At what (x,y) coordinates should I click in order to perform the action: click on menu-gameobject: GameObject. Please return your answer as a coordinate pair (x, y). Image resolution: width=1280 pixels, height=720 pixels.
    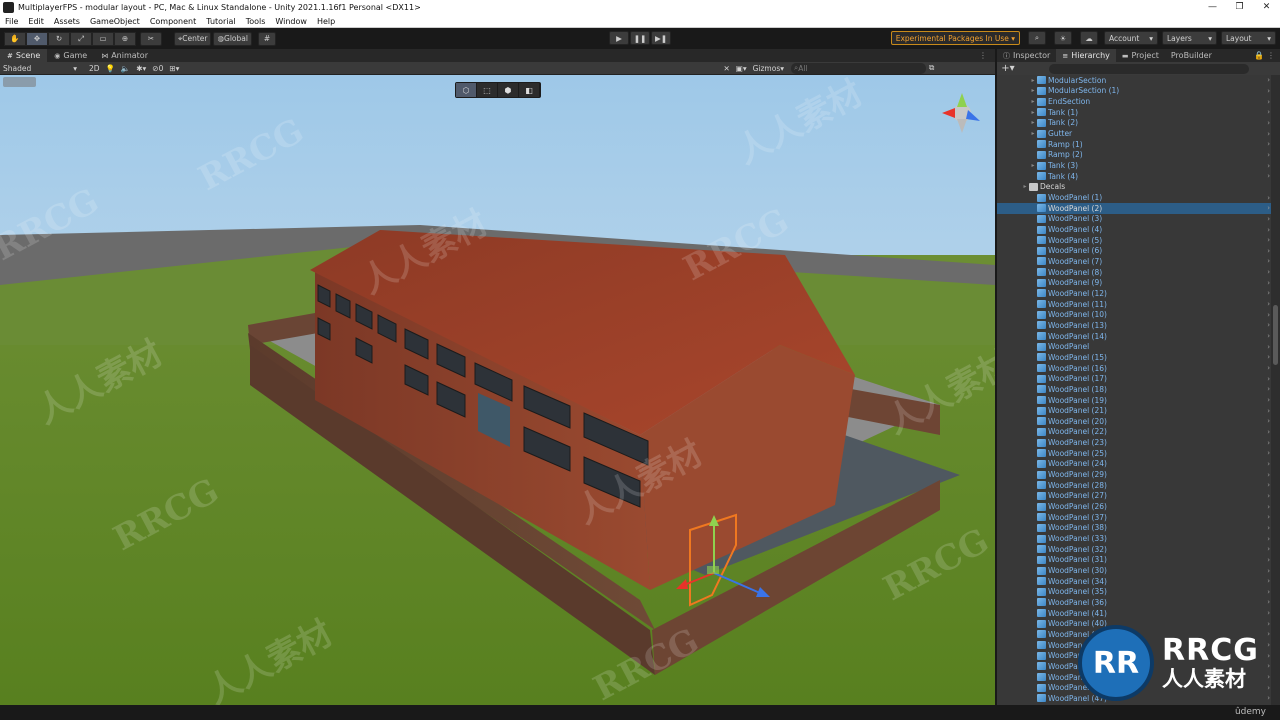
    Looking at the image, I should click on (115, 21).